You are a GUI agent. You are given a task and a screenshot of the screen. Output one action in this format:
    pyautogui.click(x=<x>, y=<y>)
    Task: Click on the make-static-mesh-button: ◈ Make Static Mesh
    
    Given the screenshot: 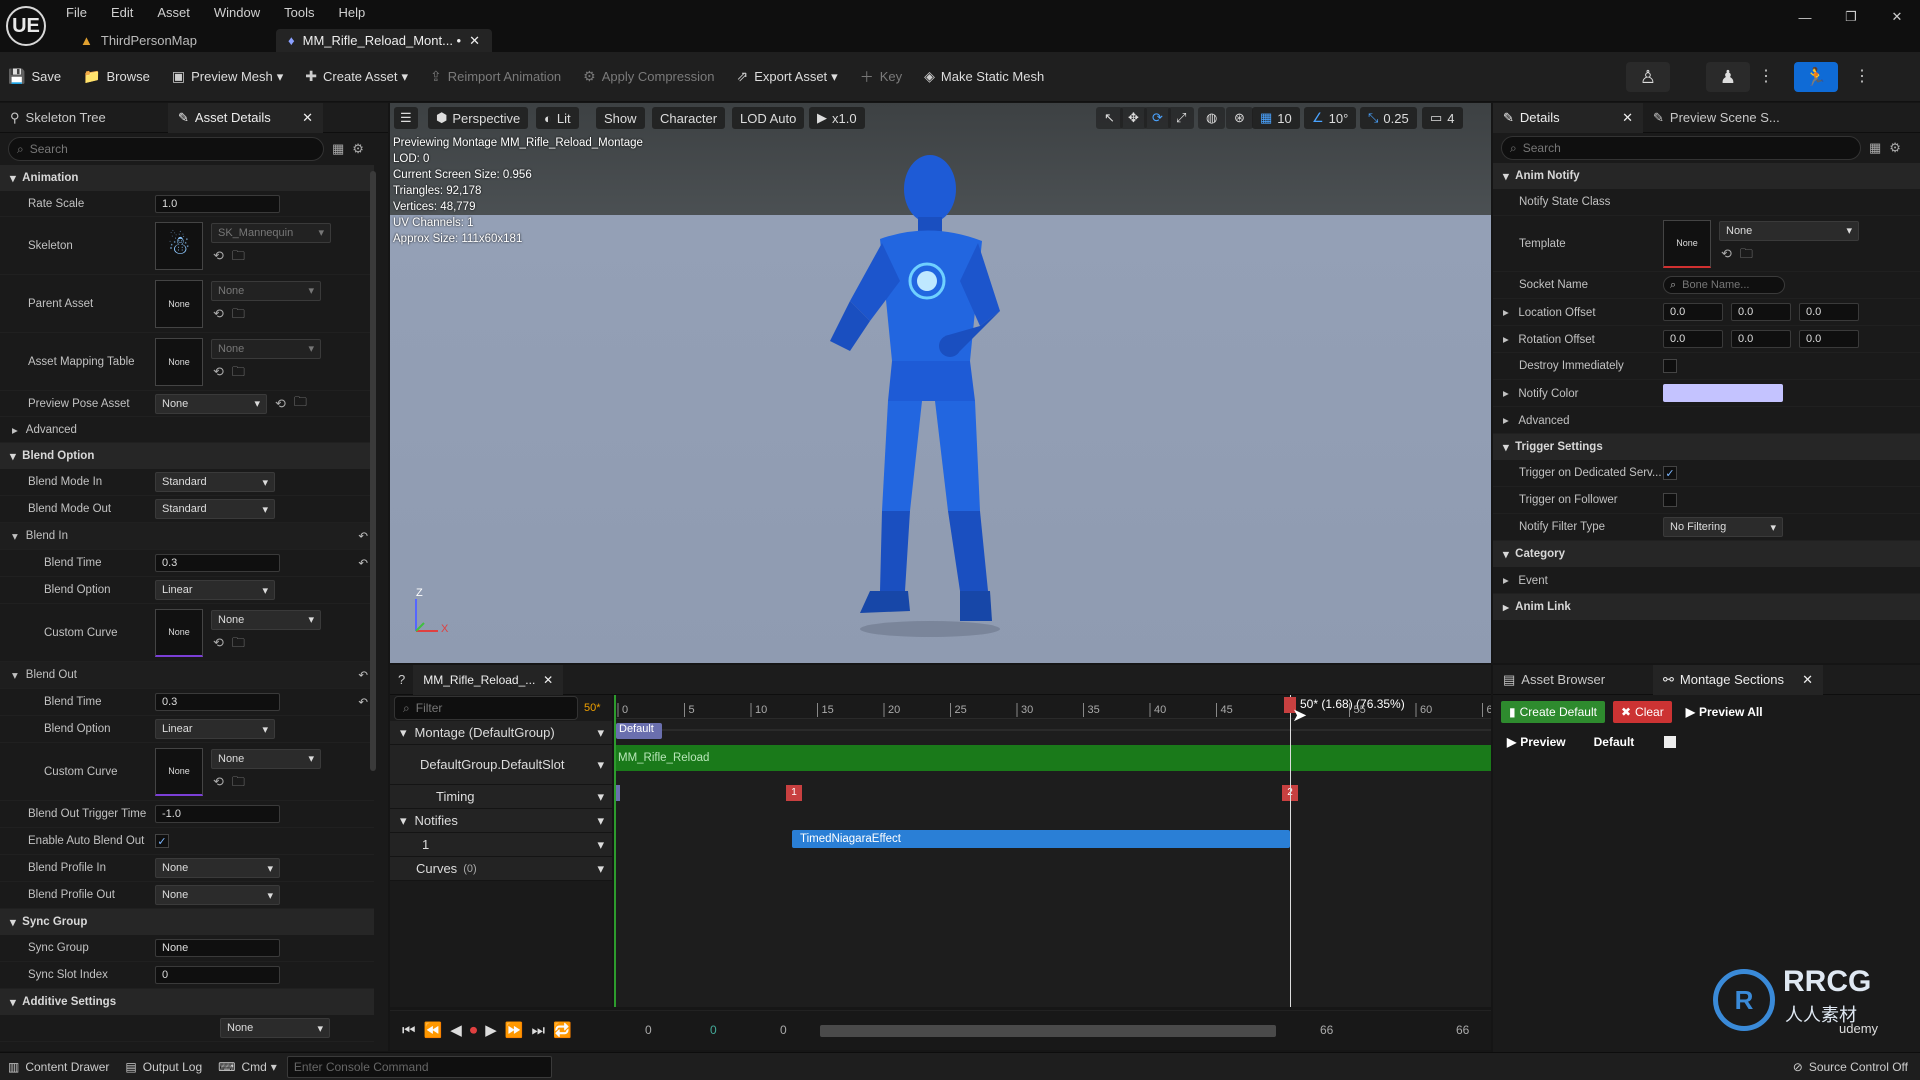 What is the action you would take?
    pyautogui.click(x=984, y=76)
    